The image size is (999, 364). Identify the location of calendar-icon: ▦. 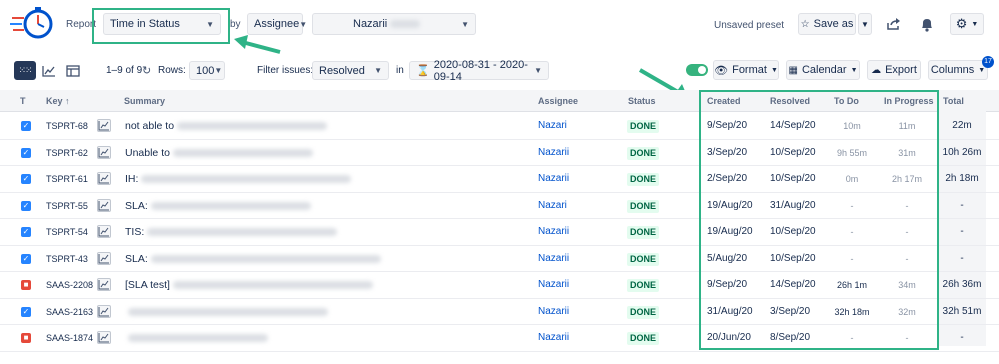
(793, 70).